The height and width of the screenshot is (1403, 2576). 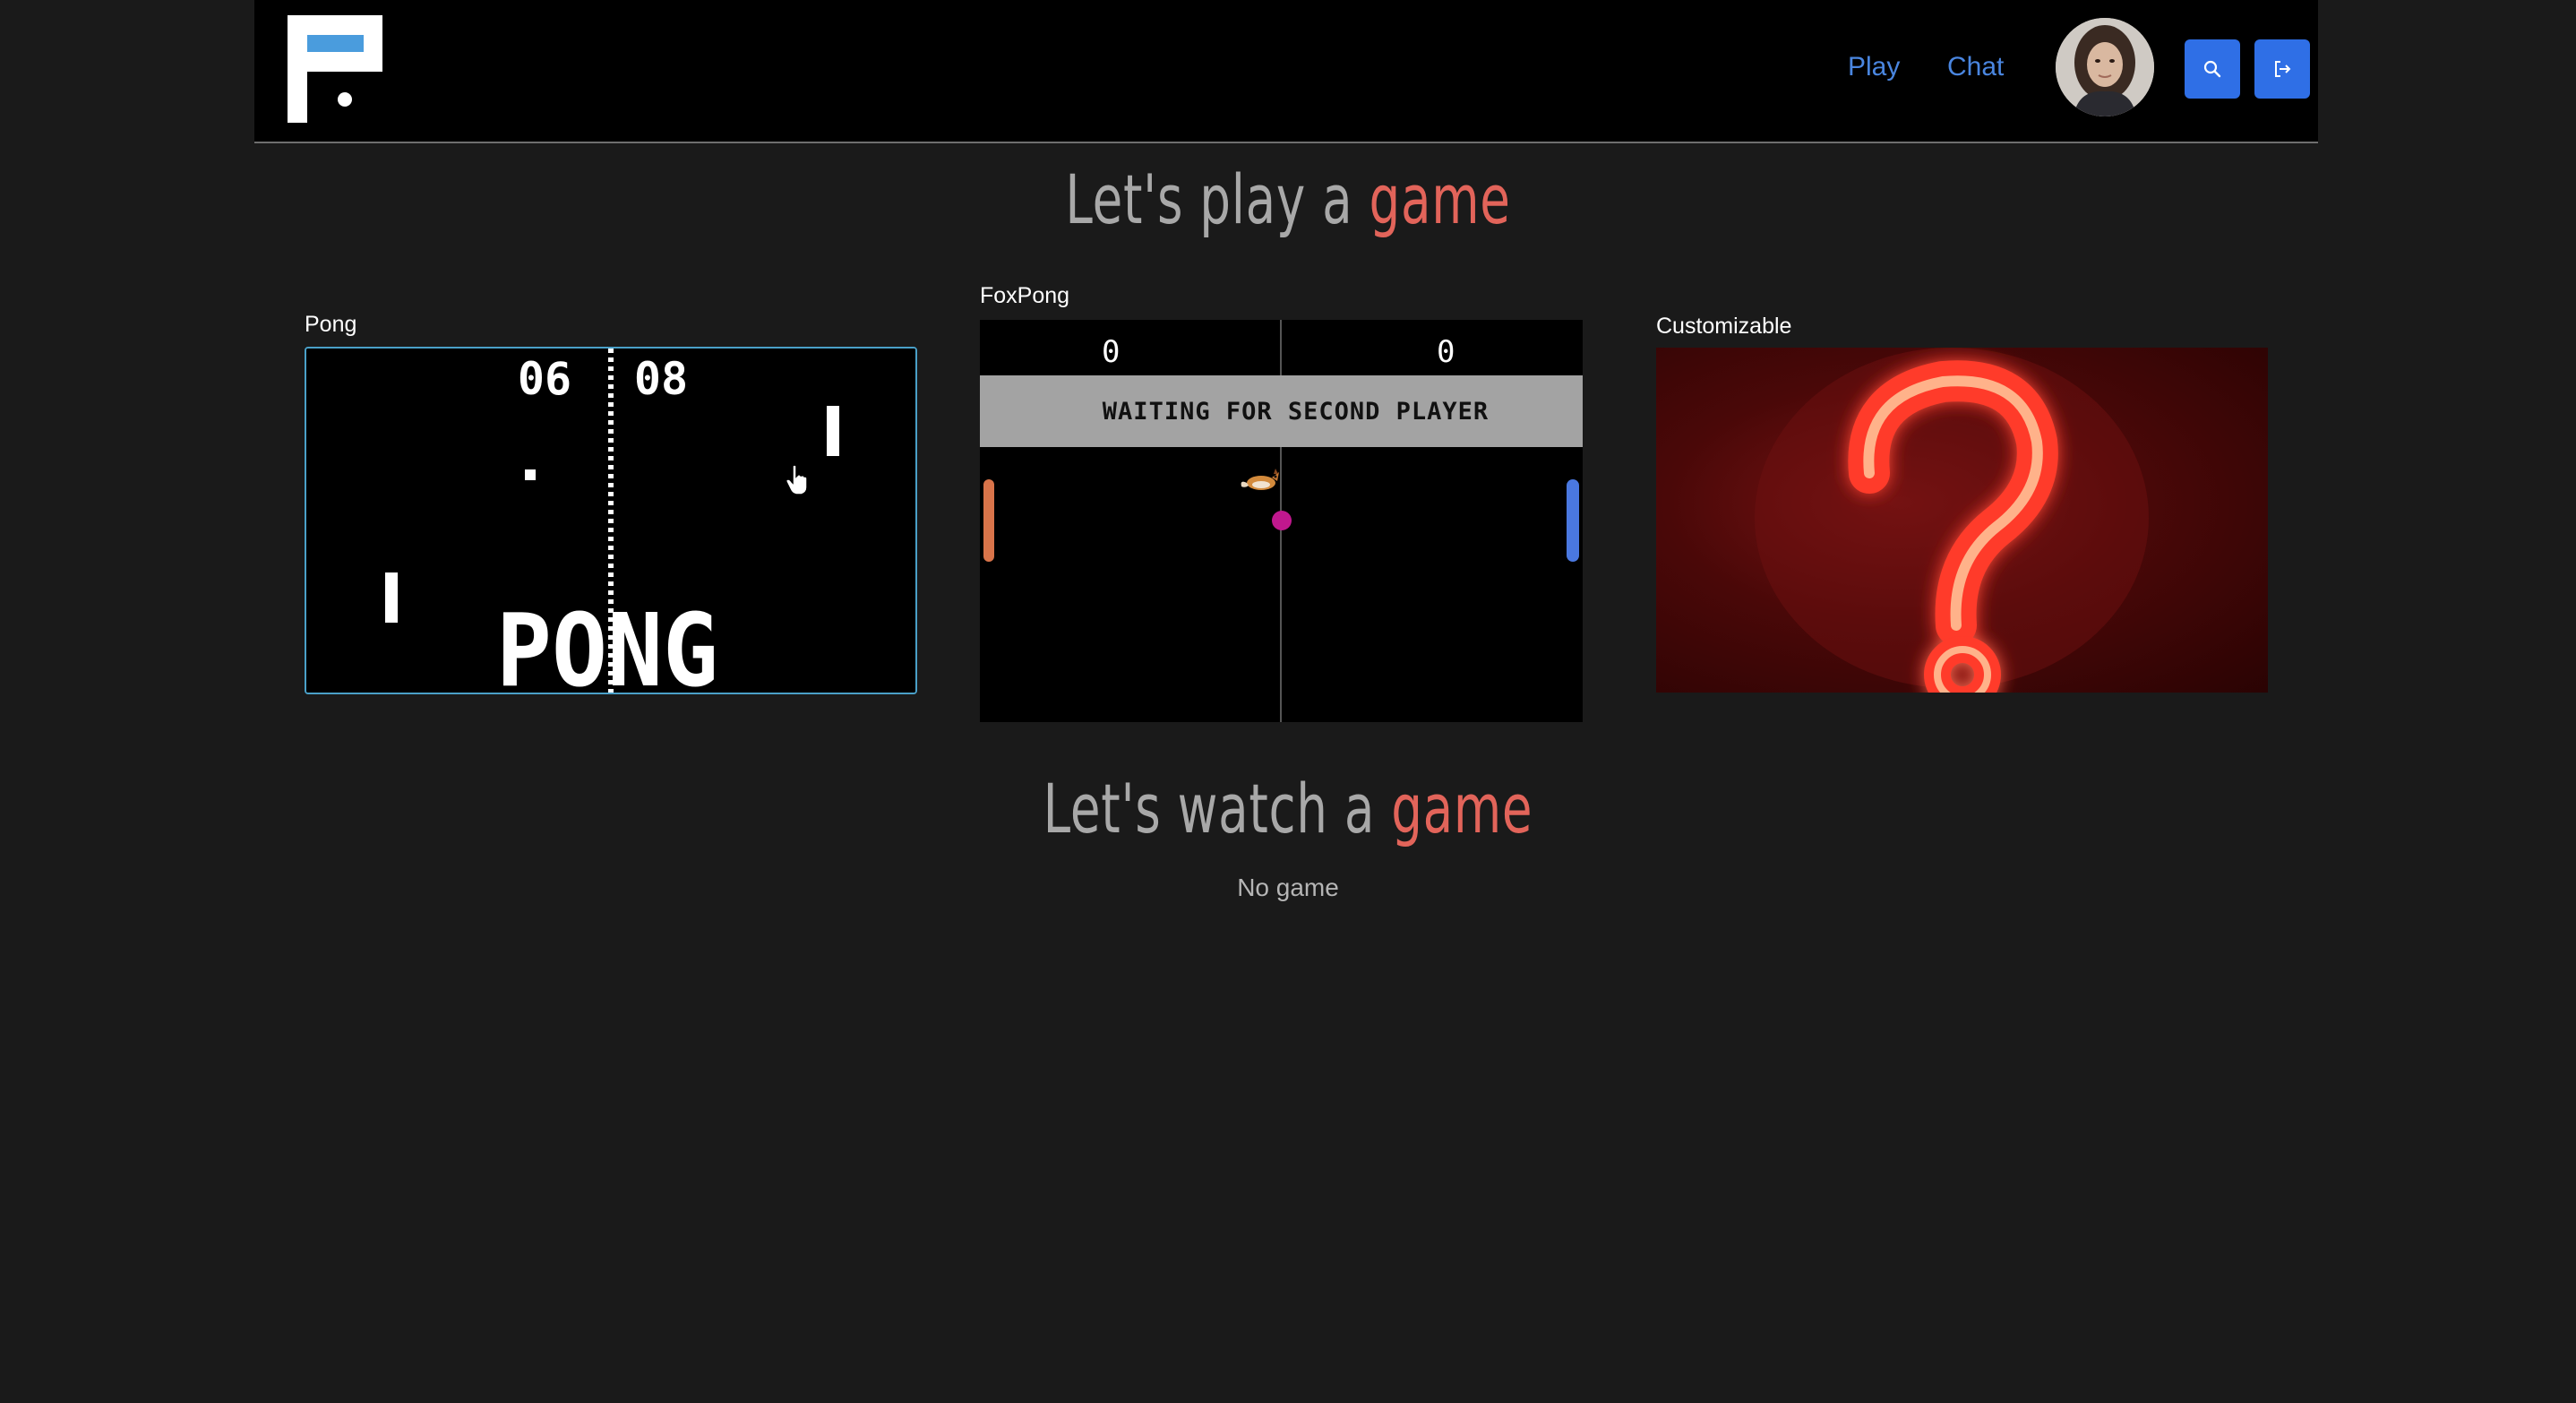 I want to click on fox-sprite-icon, so click(x=1260, y=479).